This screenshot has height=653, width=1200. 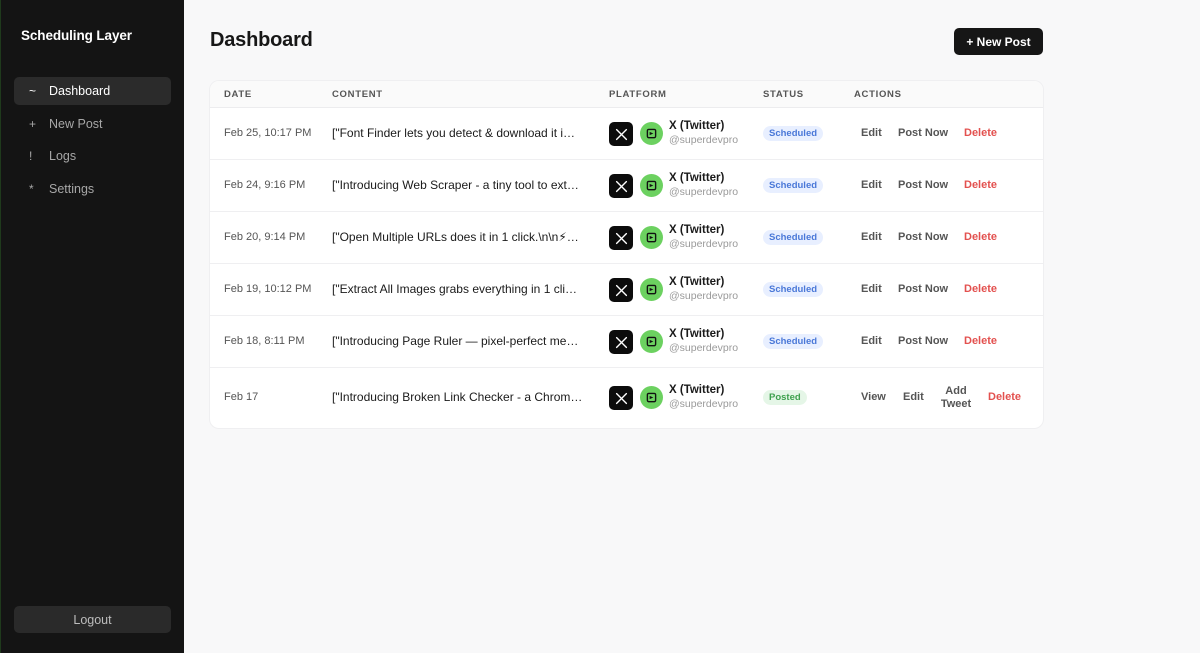 I want to click on post-date: Feb 17, so click(x=241, y=397).